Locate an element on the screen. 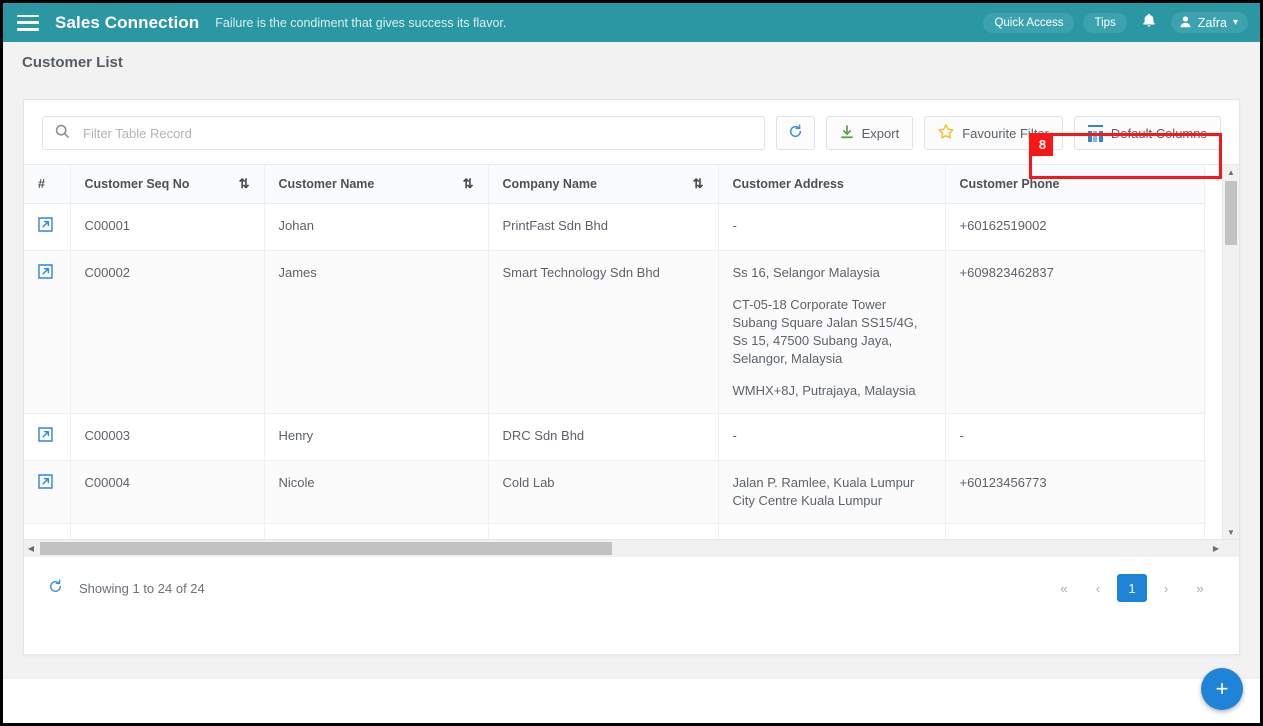 This screenshot has height=726, width=1263. annotation-step-number: 8 is located at coordinates (1042, 144).